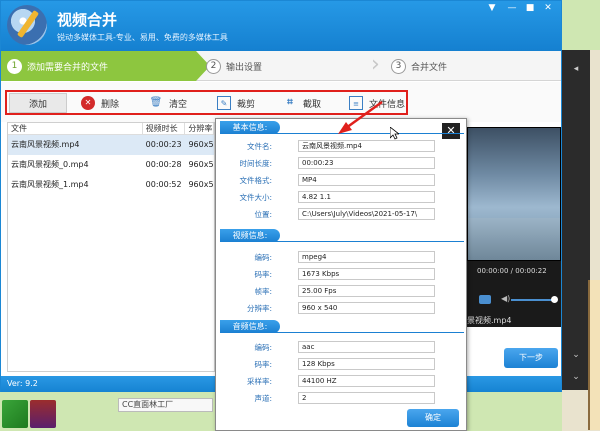 Image resolution: width=600 pixels, height=431 pixels. Describe the element at coordinates (50, 164) in the screenshot. I see `row-filename: 云南风景视频_0.mp4` at that location.